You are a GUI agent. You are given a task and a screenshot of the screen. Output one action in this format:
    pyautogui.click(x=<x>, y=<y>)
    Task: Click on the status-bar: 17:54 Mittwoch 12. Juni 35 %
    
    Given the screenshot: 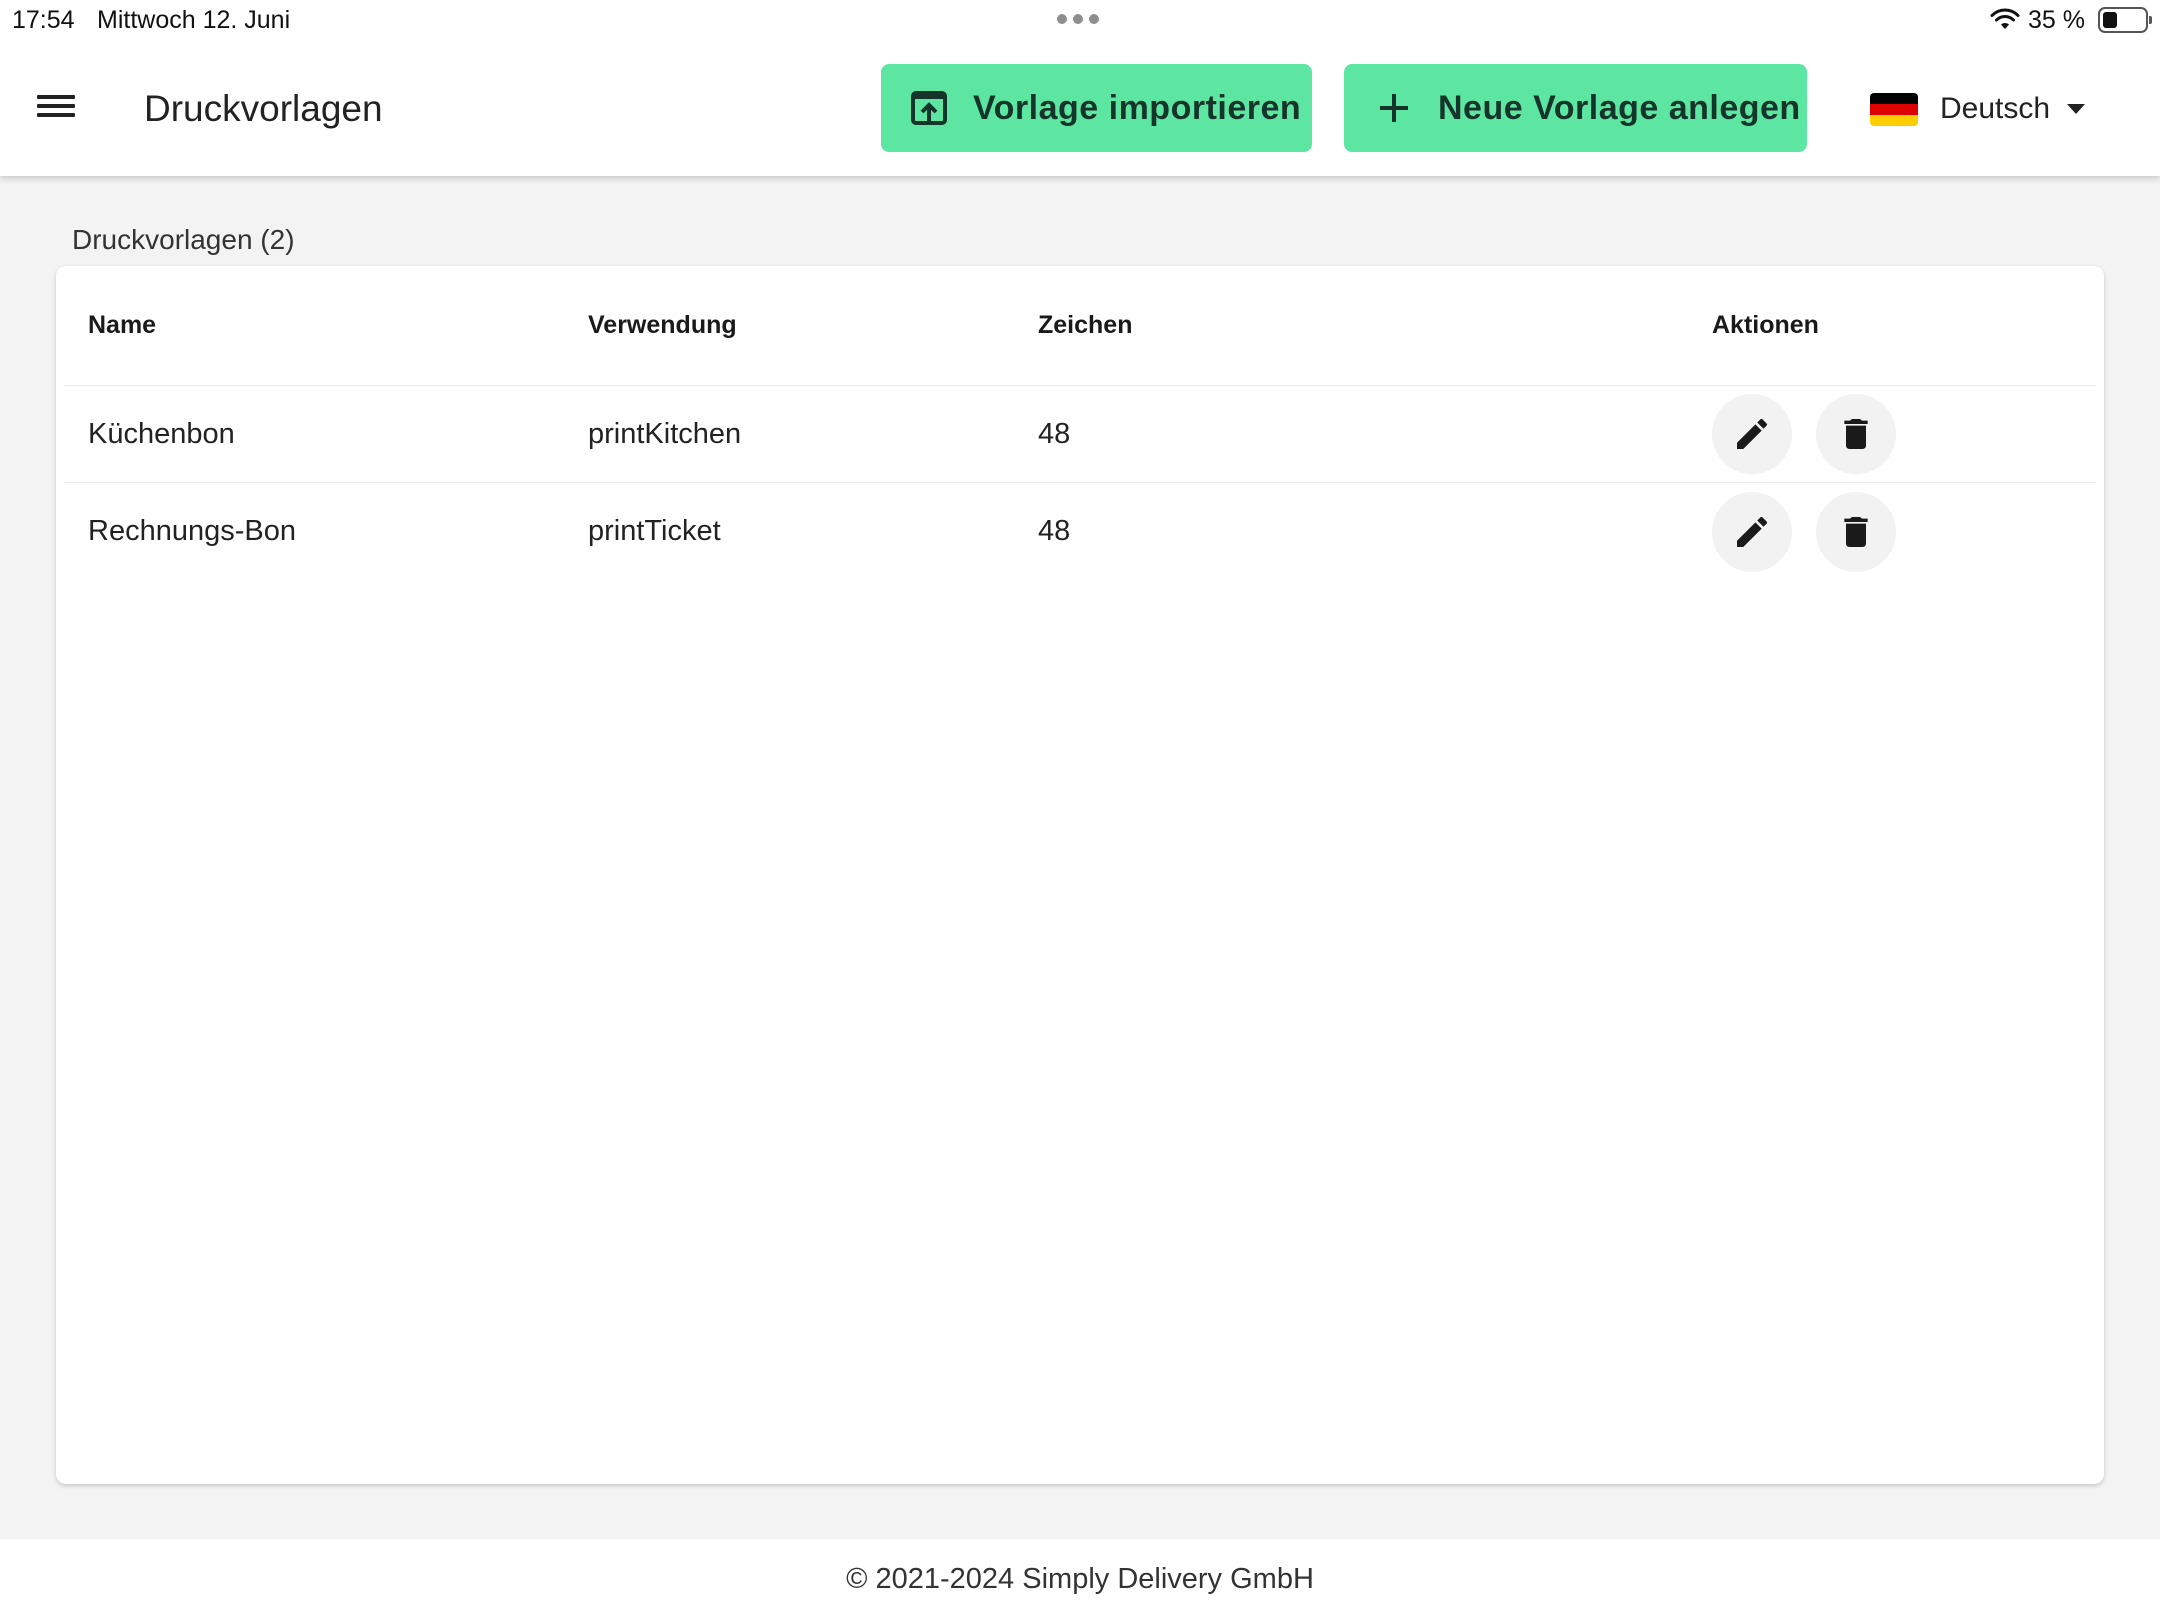 What is the action you would take?
    pyautogui.click(x=1080, y=20)
    